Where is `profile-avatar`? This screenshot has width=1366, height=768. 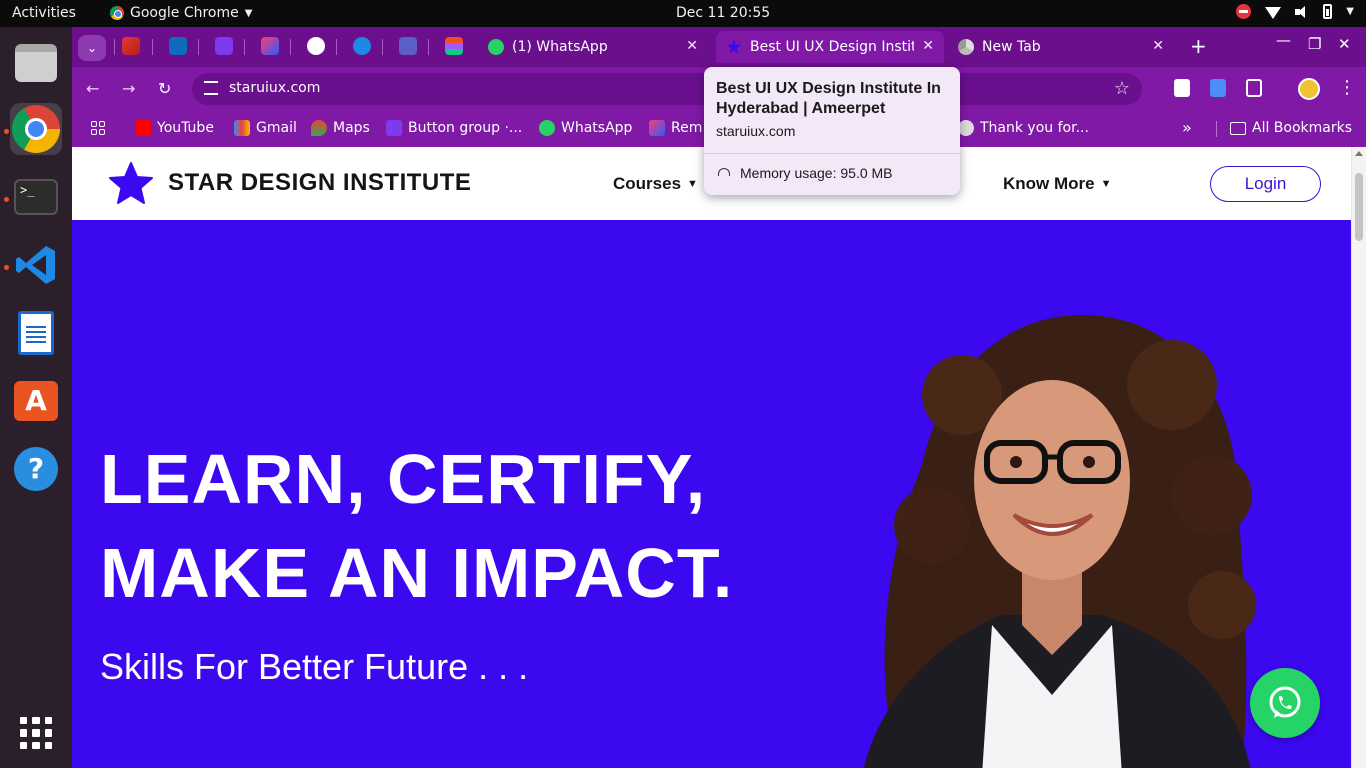
profile-avatar is located at coordinates (1309, 89).